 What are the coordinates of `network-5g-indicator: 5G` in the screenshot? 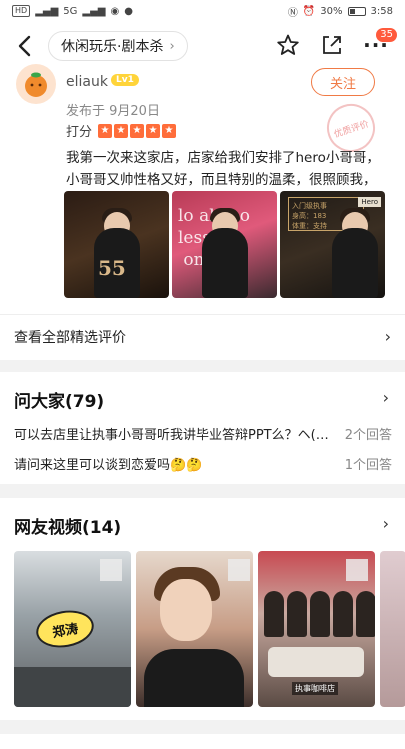 It's located at (70, 11).